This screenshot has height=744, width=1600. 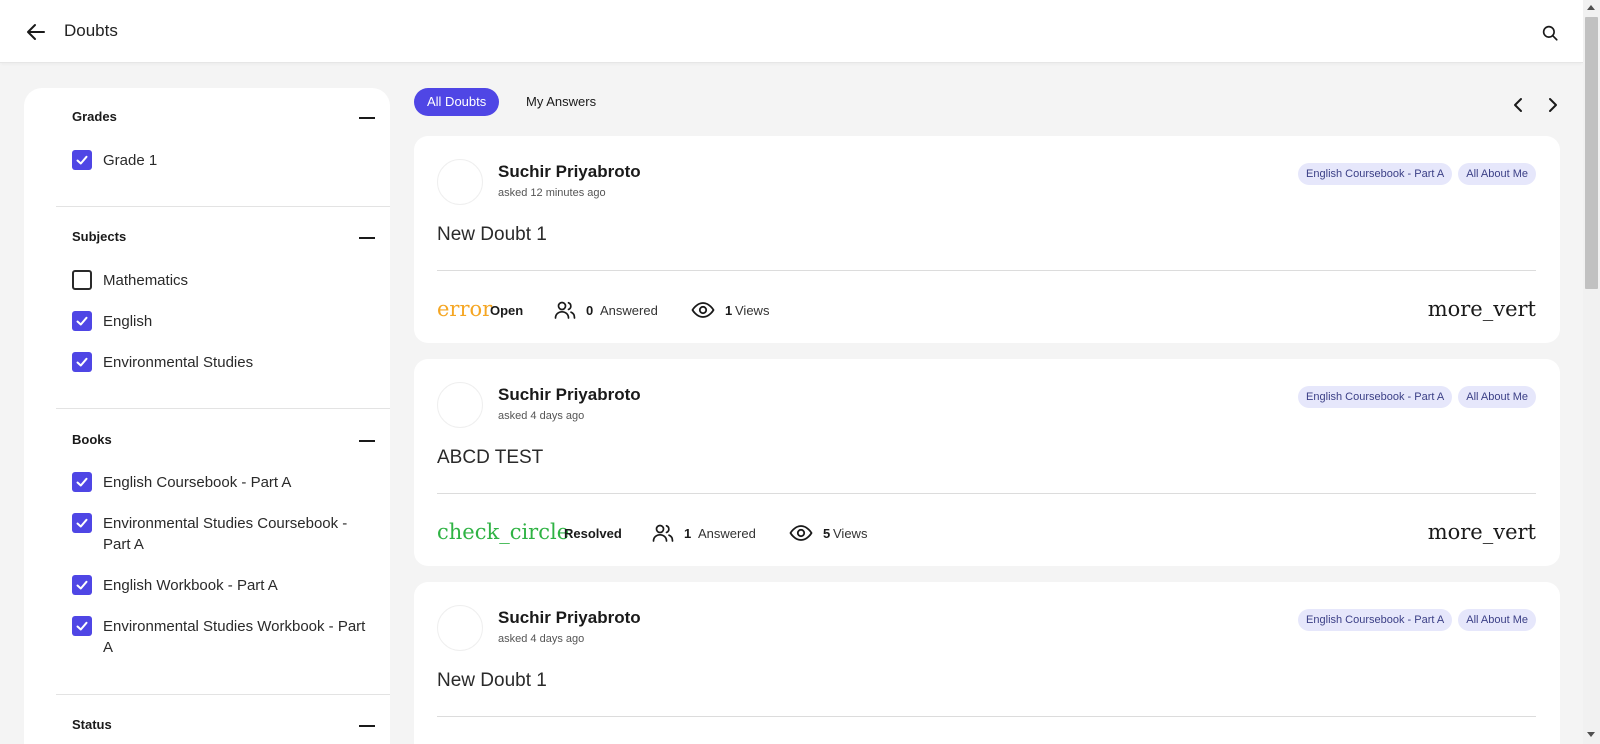 What do you see at coordinates (99, 236) in the screenshot?
I see `filter-heading-subjects: Subjects` at bounding box center [99, 236].